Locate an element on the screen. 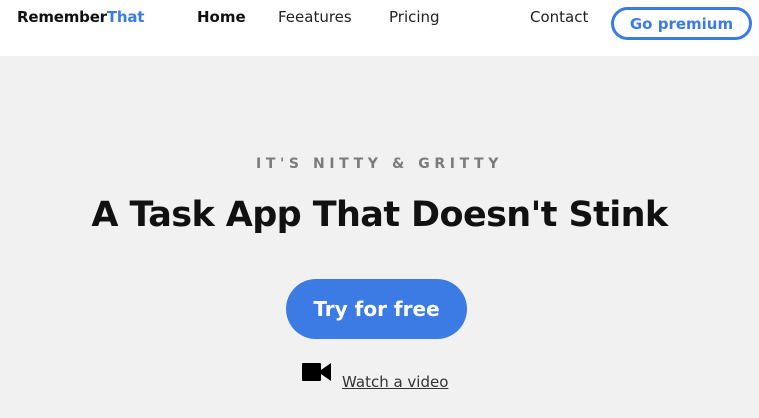 This screenshot has height=418, width=759. nav-link-features: Feeatures is located at coordinates (315, 17).